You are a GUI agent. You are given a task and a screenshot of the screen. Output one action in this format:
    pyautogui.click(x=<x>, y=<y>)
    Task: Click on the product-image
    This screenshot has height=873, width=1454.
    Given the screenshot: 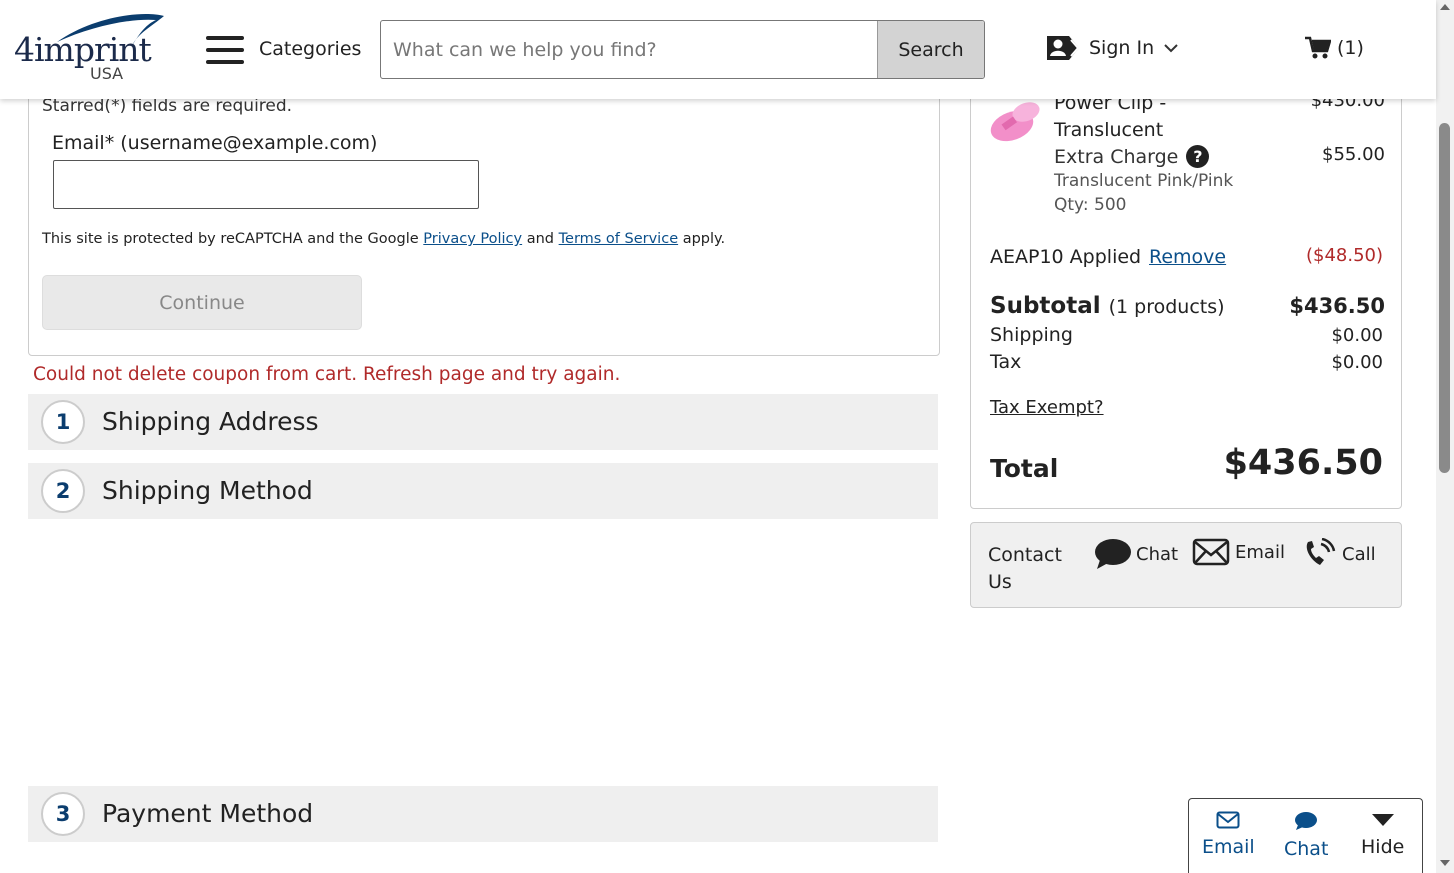 What is the action you would take?
    pyautogui.click(x=1016, y=121)
    